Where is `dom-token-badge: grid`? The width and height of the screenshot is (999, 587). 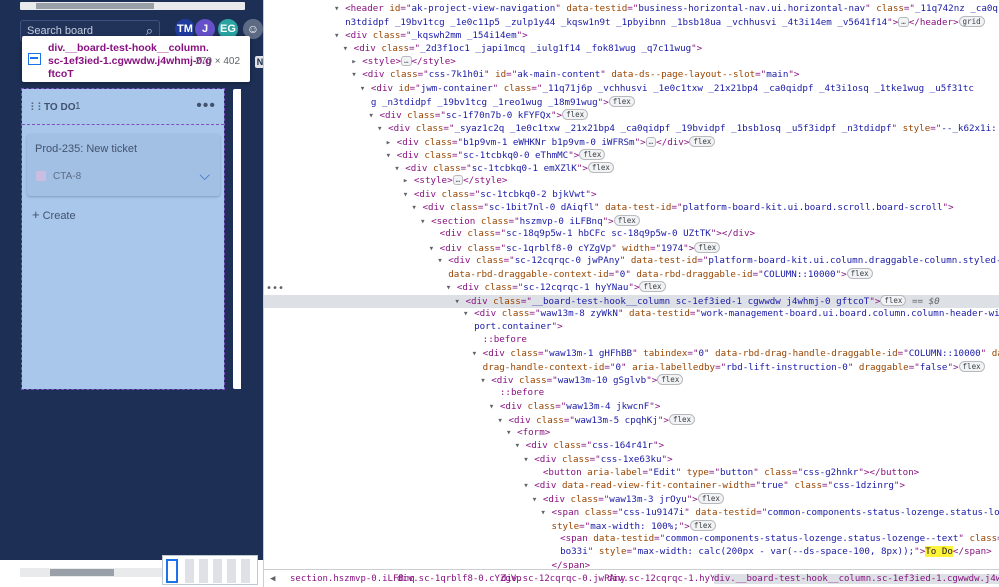 dom-token-badge: grid is located at coordinates (971, 22).